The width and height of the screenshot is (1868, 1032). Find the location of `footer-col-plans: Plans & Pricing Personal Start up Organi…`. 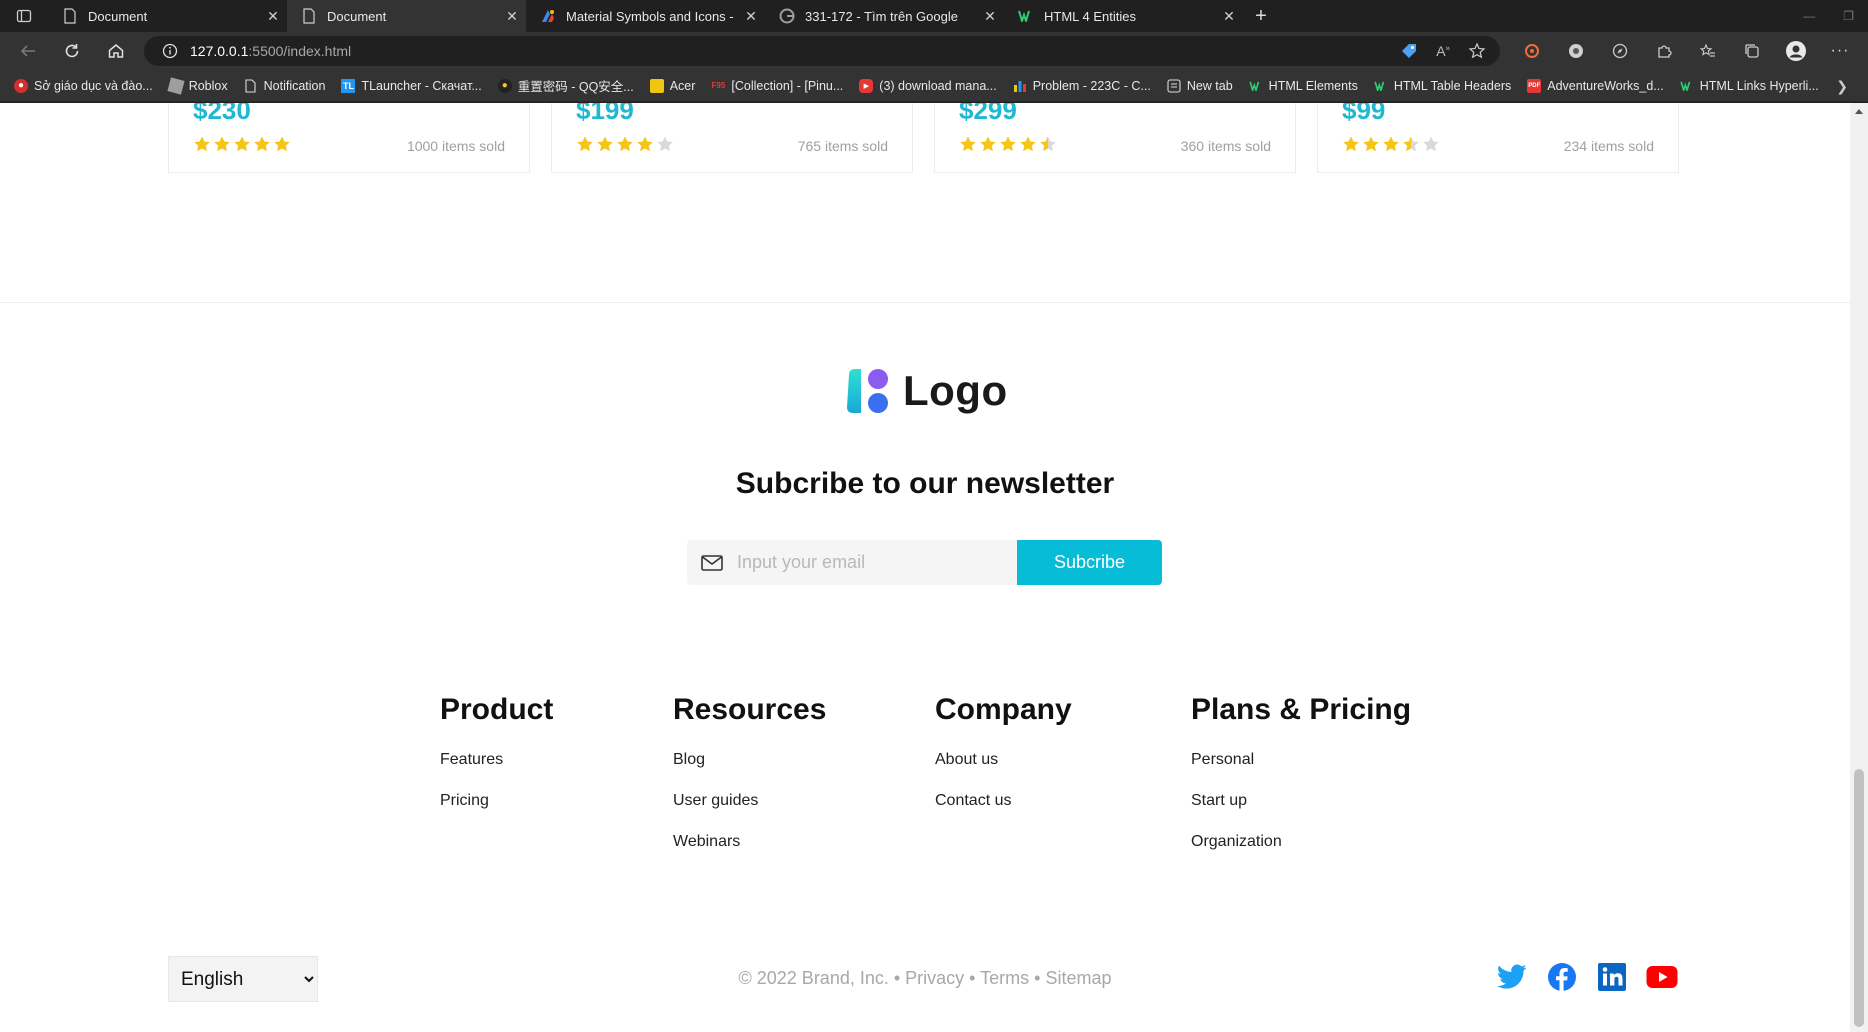

footer-col-plans: Plans & Pricing Personal Start up Organi… is located at coordinates (1301, 783).